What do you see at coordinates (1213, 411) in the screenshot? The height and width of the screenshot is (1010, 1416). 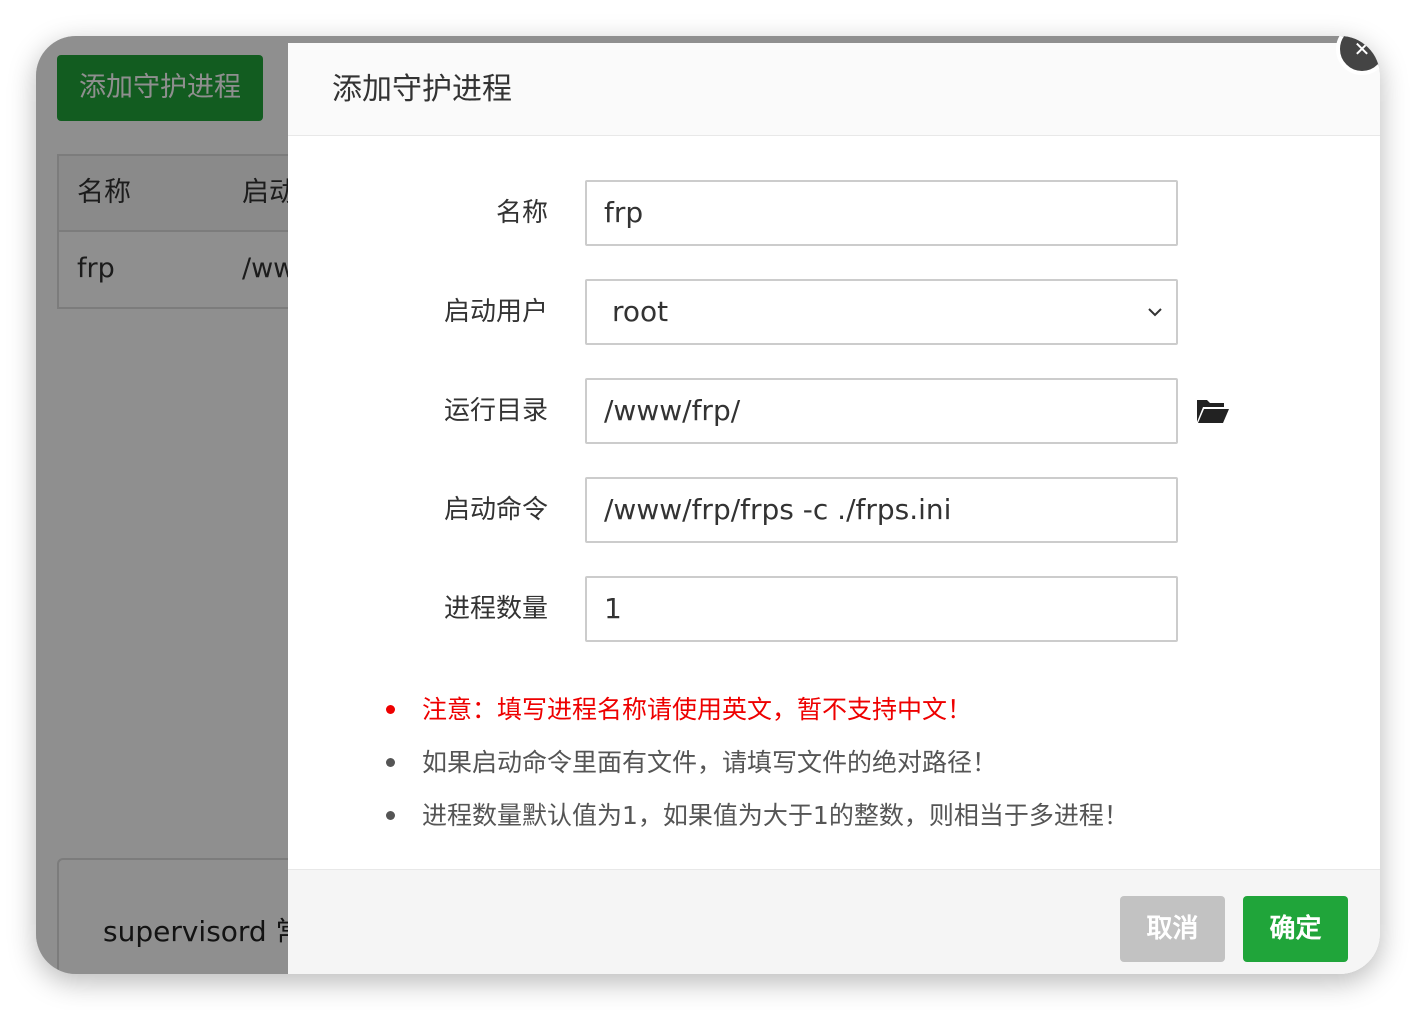 I see `folder-open-icon` at bounding box center [1213, 411].